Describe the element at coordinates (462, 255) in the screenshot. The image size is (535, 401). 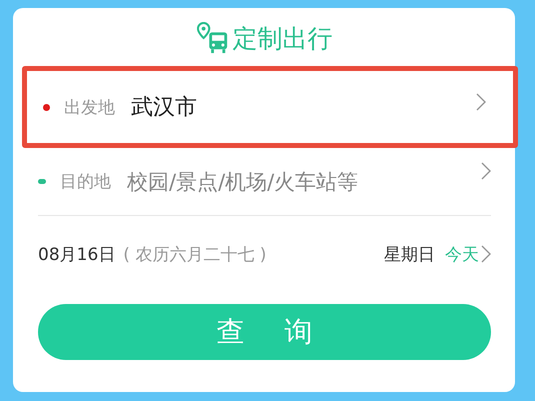
I see `today-label: 今天` at that location.